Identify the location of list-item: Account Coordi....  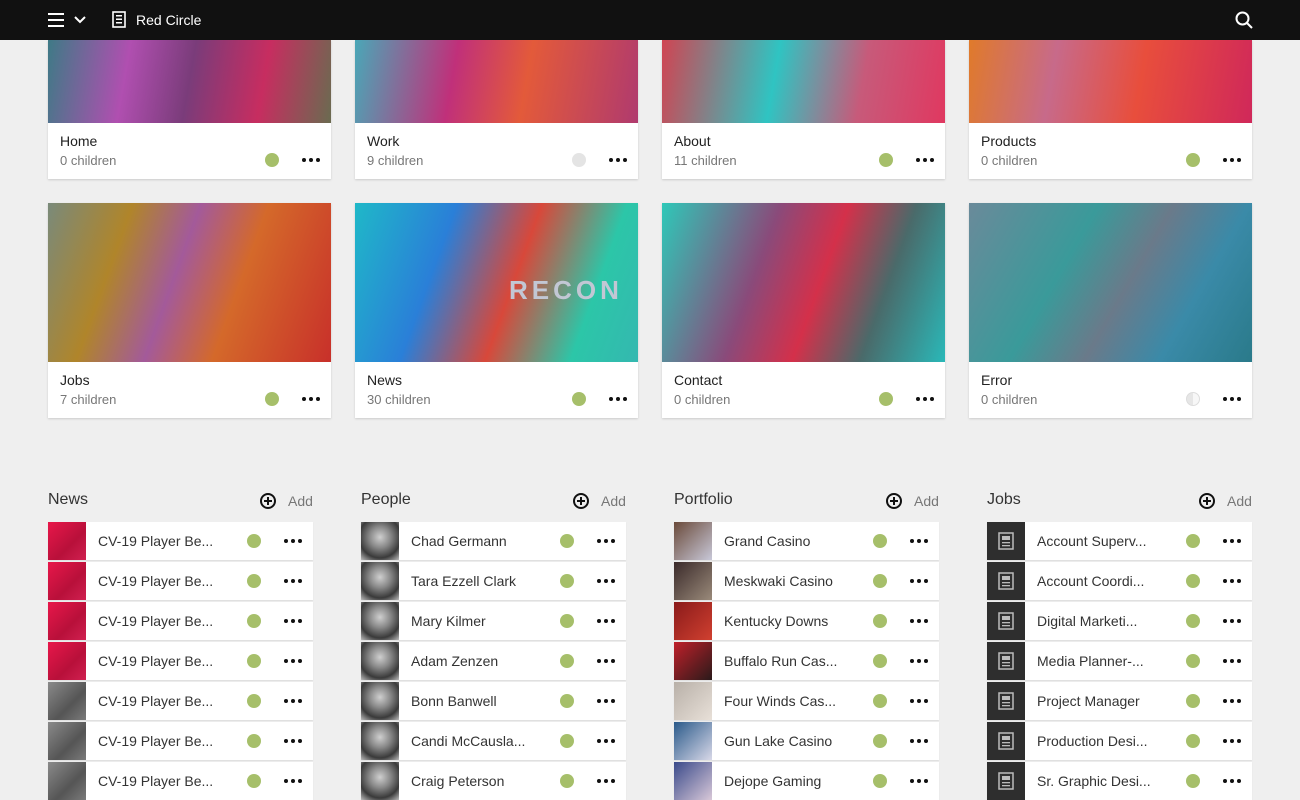
(1119, 581).